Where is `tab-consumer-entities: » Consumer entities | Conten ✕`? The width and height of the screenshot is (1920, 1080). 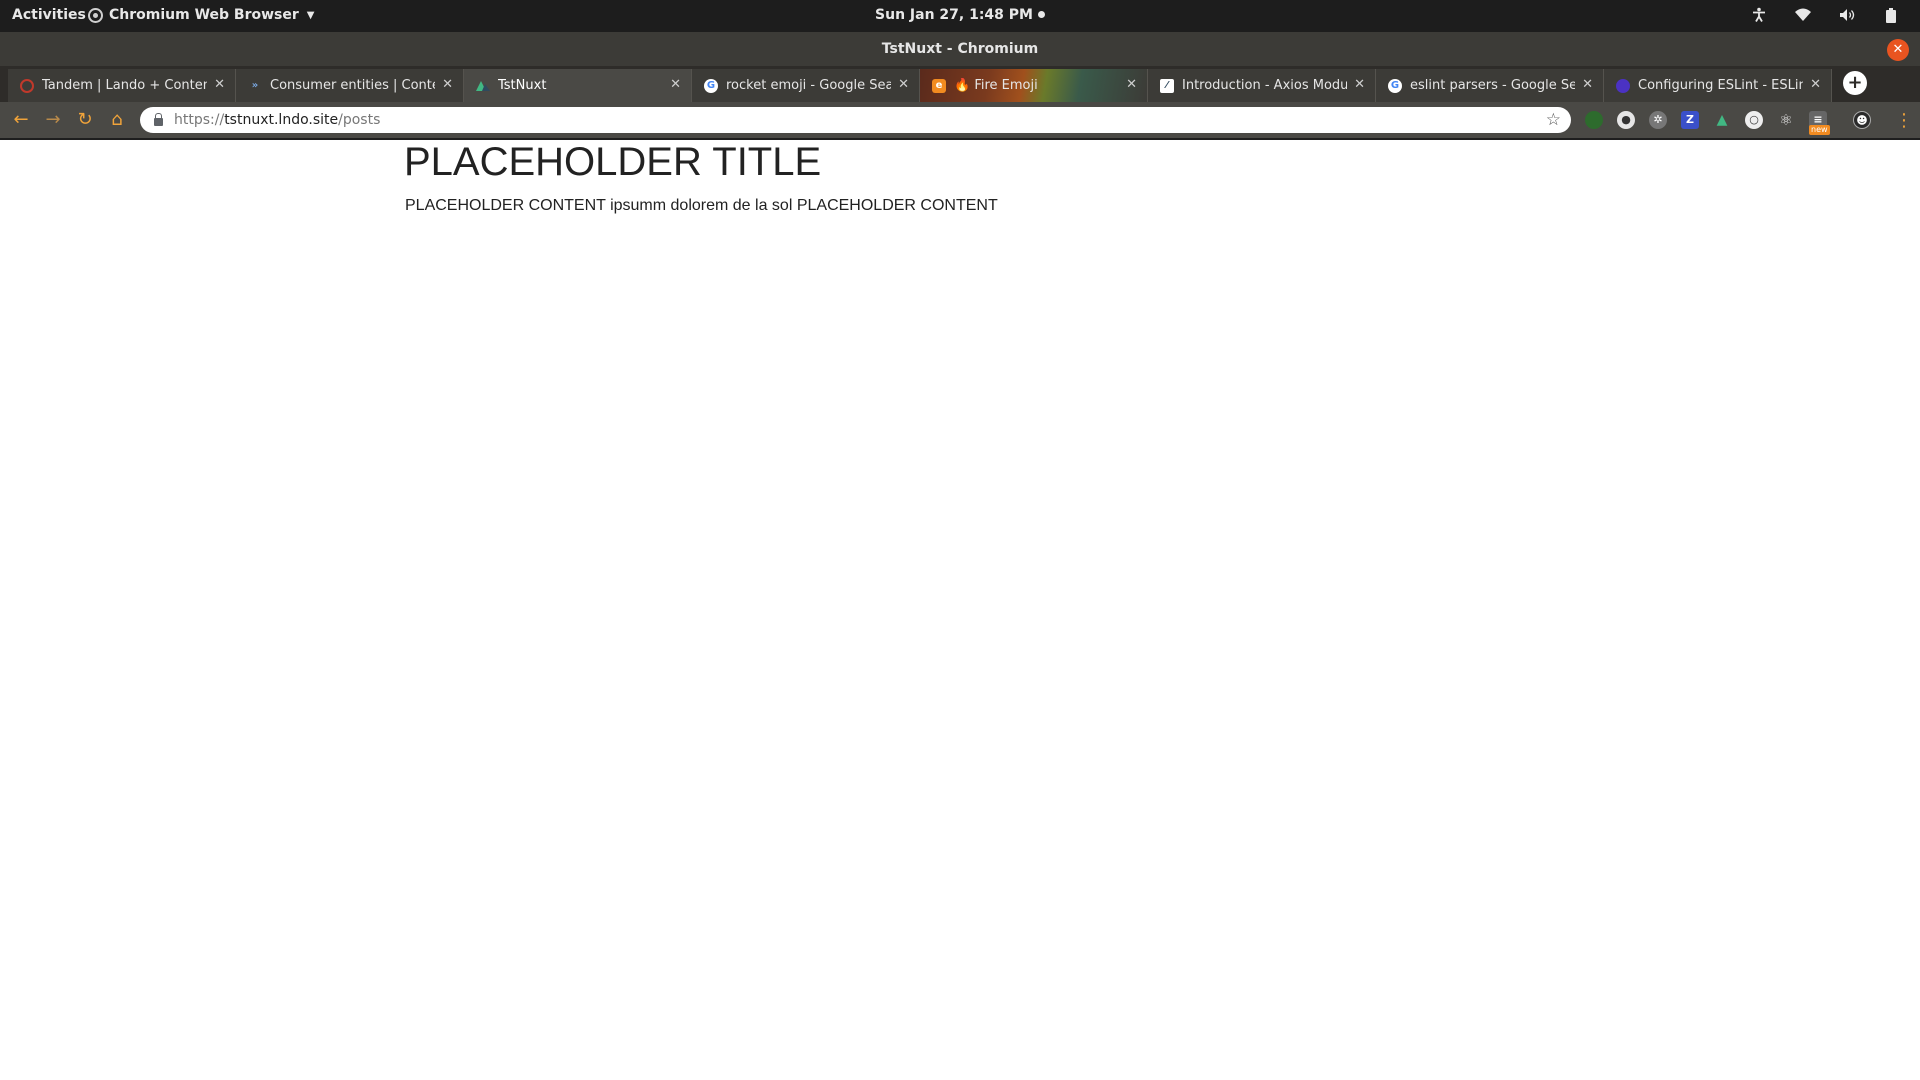
tab-consumer-entities: » Consumer entities | Conten ✕ is located at coordinates (350, 85).